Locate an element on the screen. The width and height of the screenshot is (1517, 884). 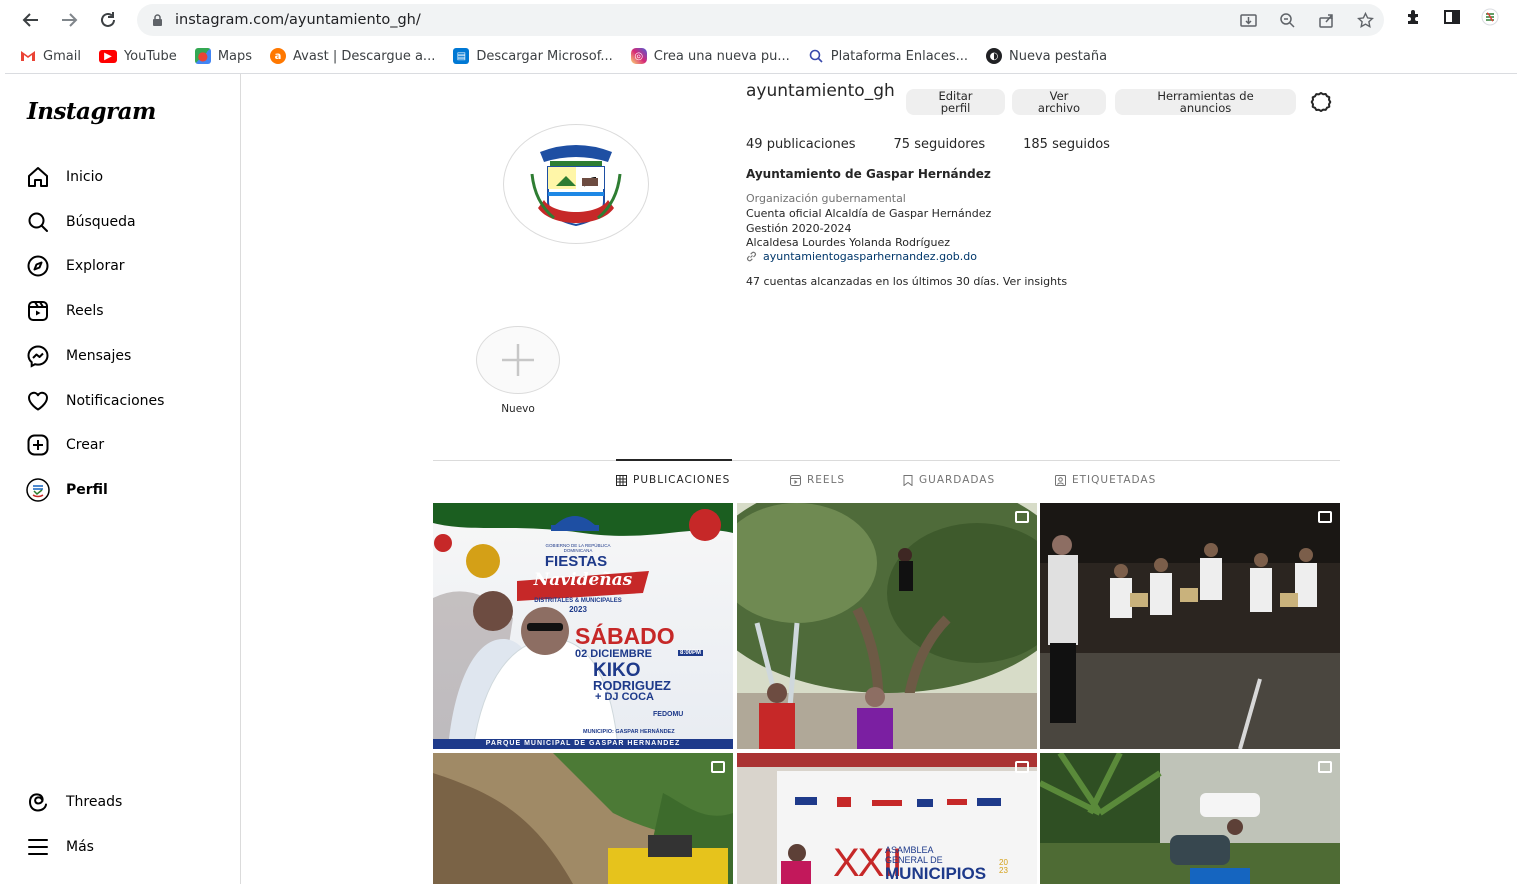
messenger-icon is located at coordinates (38, 356).